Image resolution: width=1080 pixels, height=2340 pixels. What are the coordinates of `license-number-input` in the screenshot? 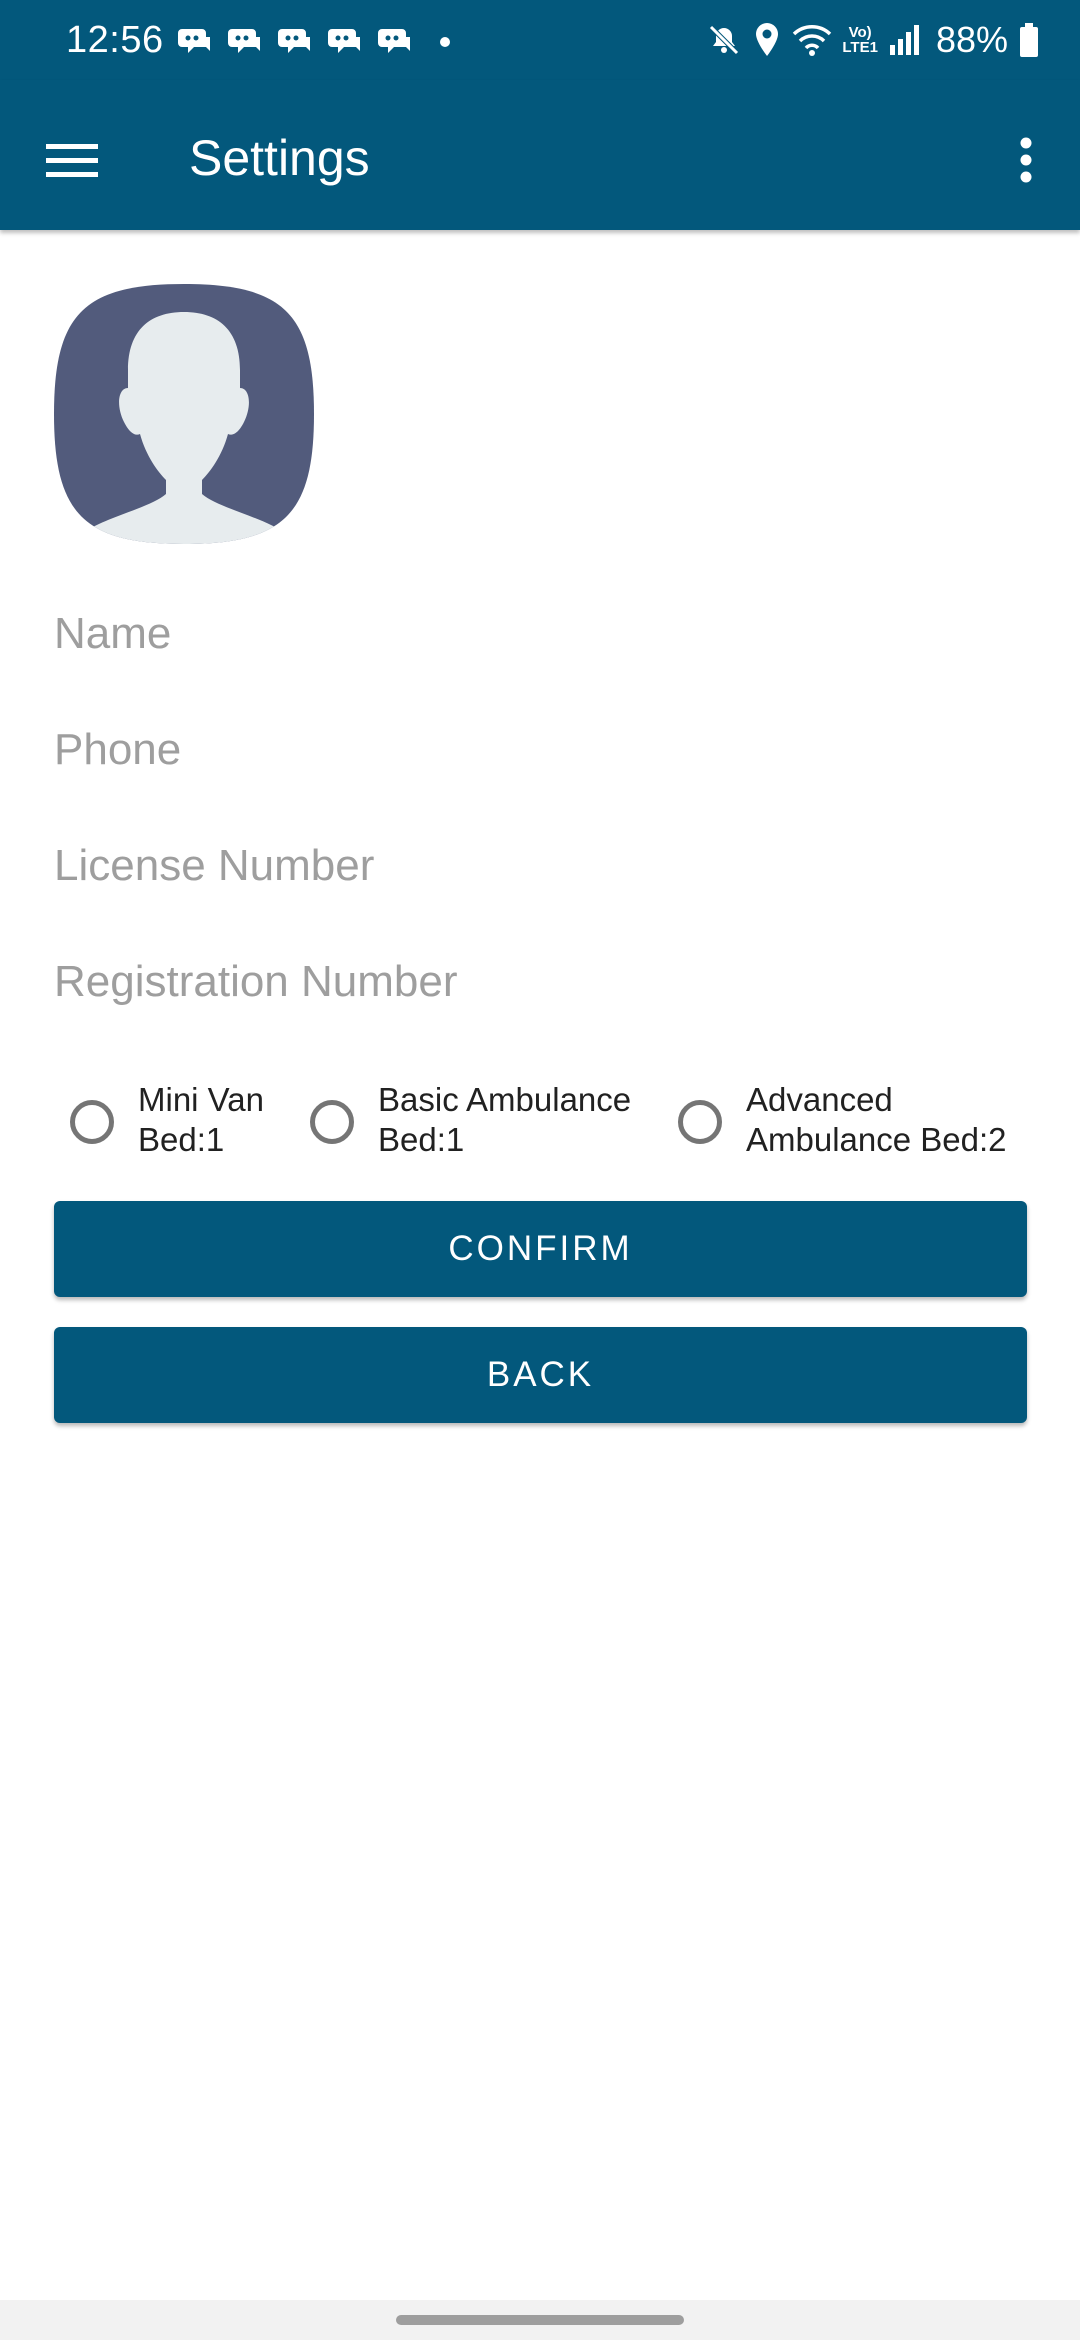 It's located at (540, 866).